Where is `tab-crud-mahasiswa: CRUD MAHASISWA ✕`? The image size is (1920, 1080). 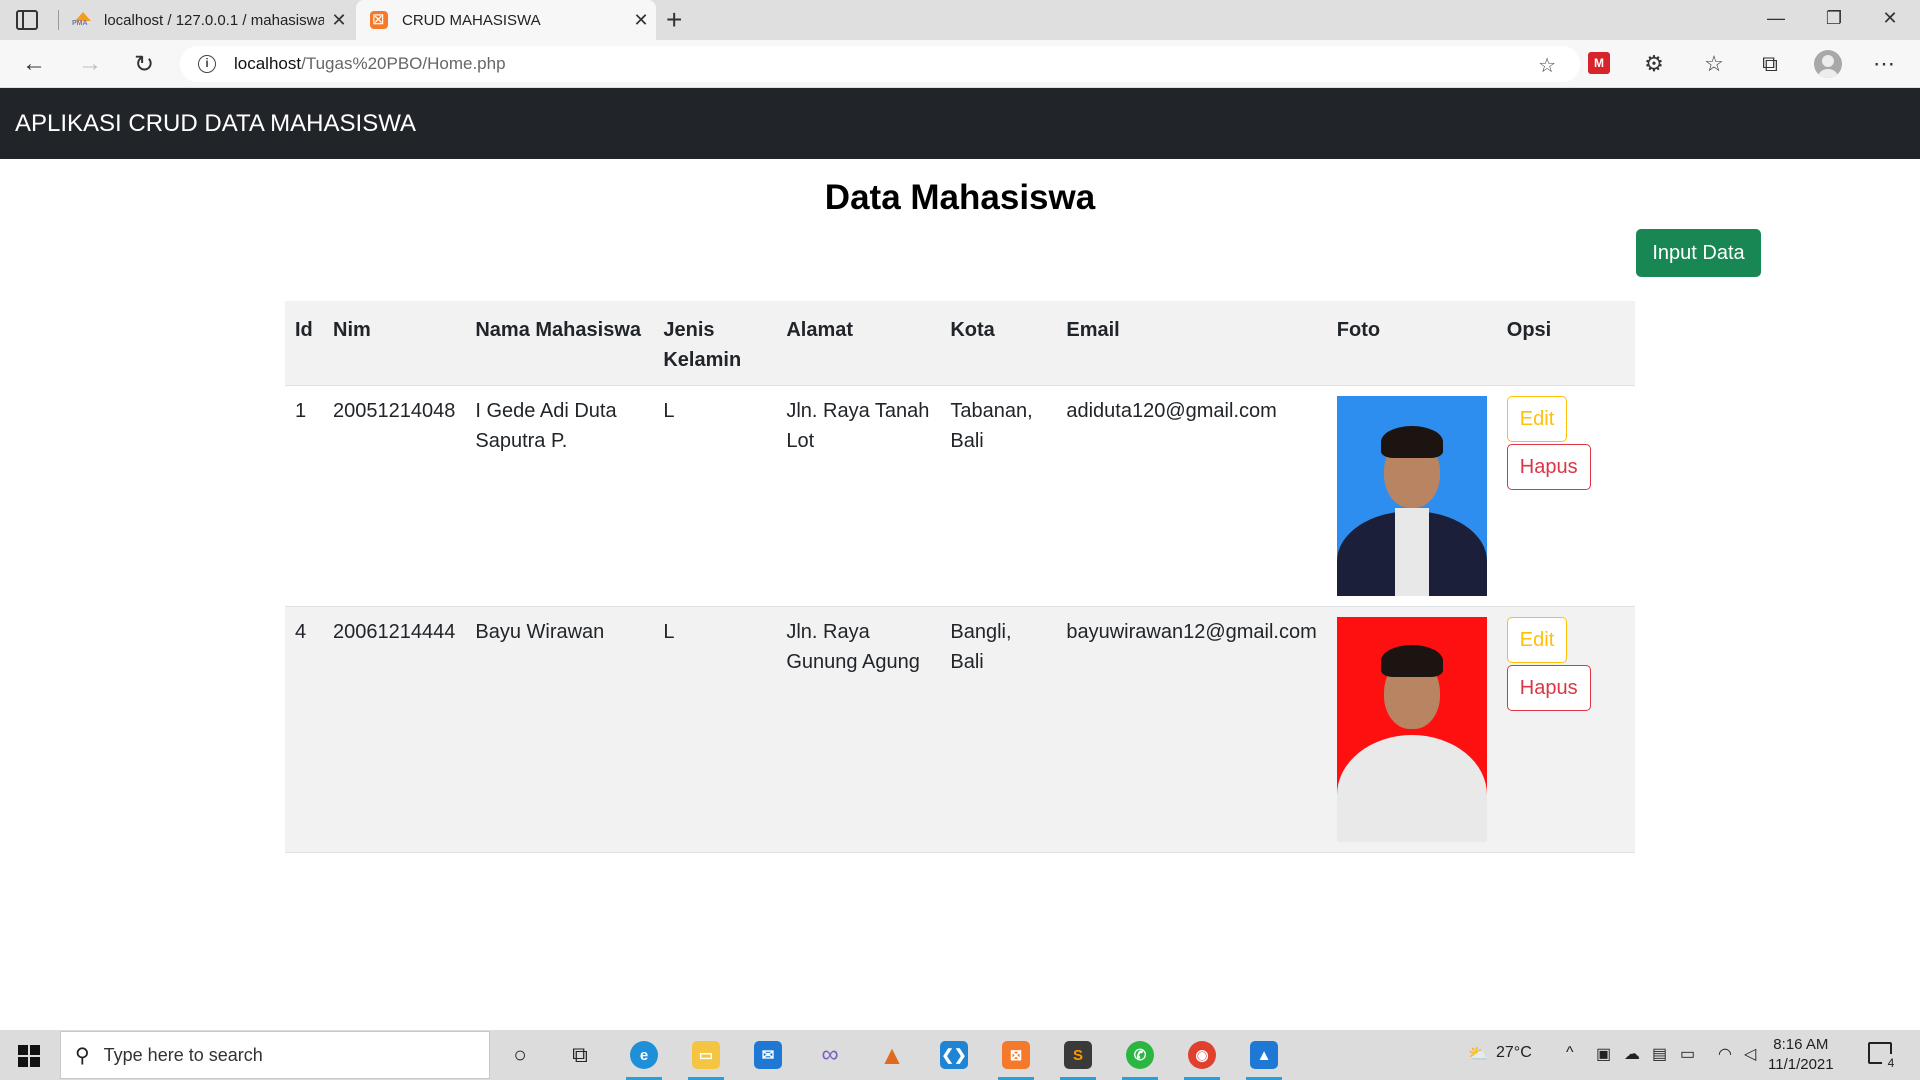 tab-crud-mahasiswa: CRUD MAHASISWA ✕ is located at coordinates (506, 20).